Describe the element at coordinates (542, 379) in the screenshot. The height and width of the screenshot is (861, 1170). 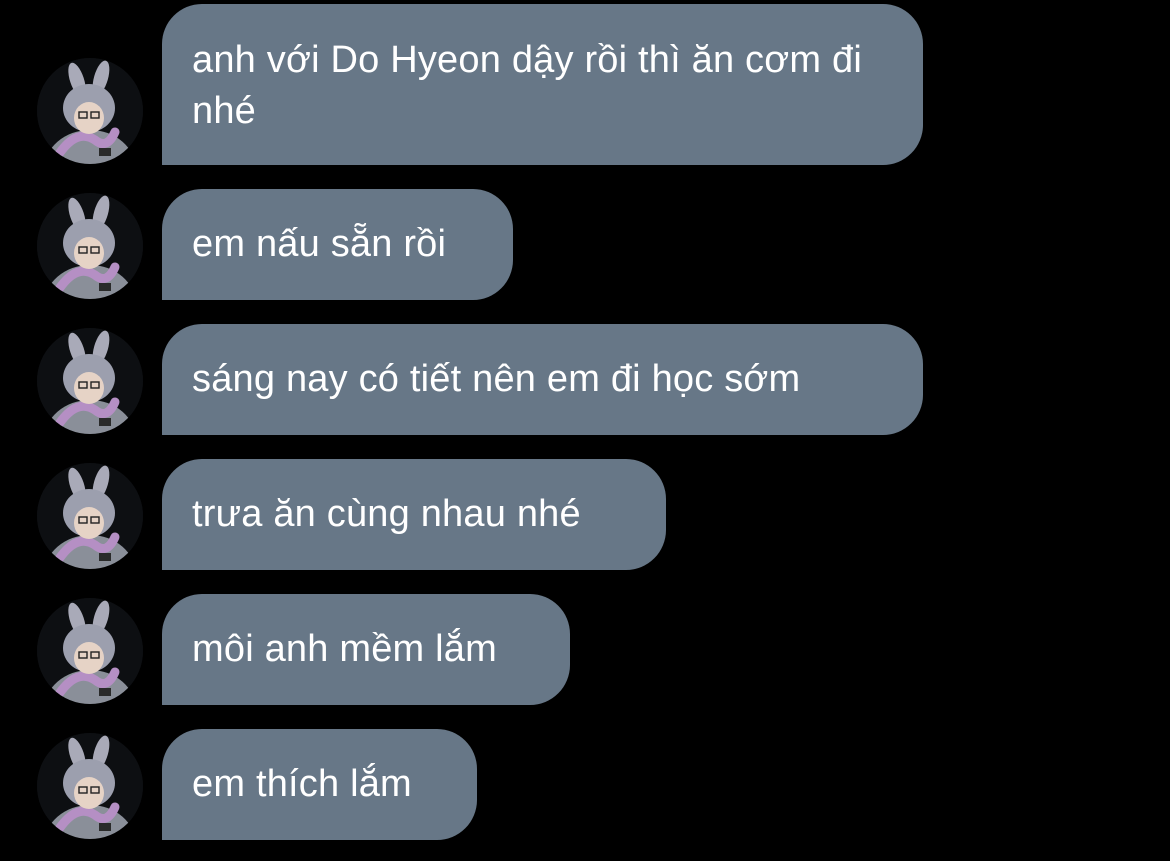
I see `message-bubble: sáng nay có tiết nên em đi học sớm` at that location.